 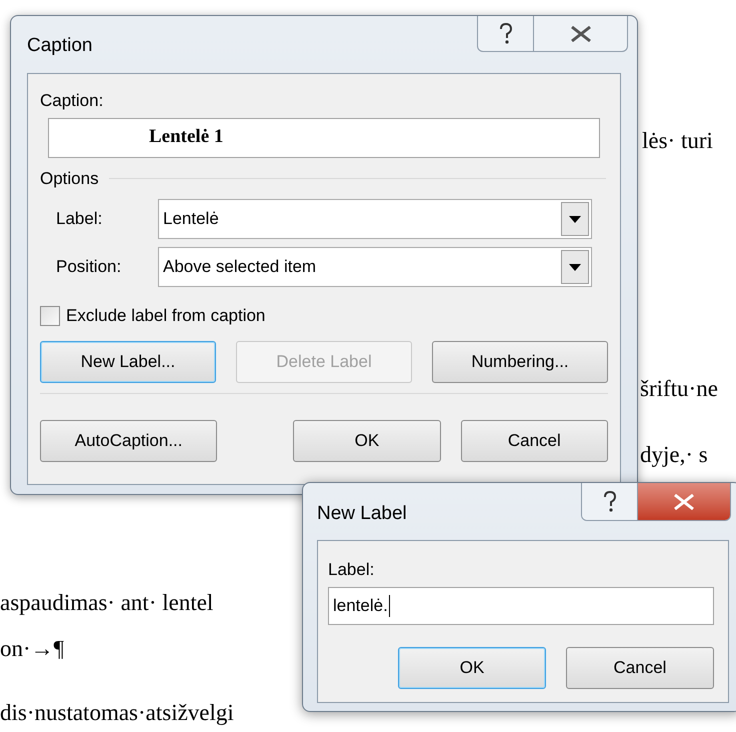 What do you see at coordinates (72, 101) in the screenshot?
I see `field-label: Caption:` at bounding box center [72, 101].